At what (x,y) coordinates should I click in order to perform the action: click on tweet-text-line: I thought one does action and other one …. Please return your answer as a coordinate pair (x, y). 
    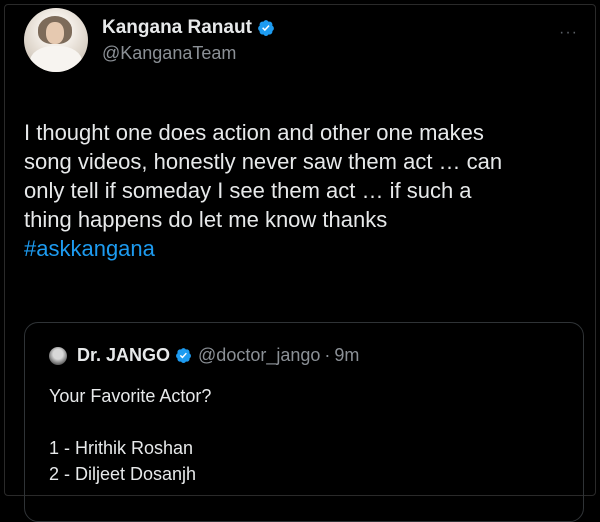
    Looking at the image, I should click on (254, 132).